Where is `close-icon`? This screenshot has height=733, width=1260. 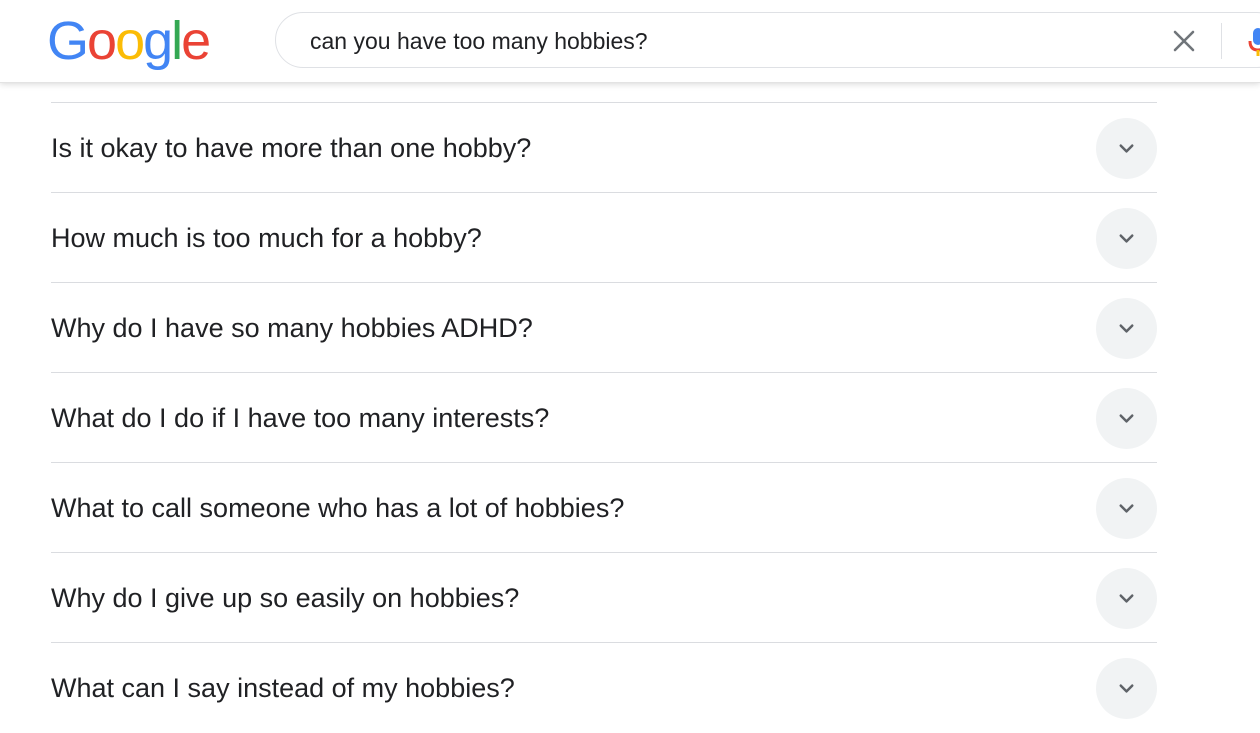 close-icon is located at coordinates (1184, 41).